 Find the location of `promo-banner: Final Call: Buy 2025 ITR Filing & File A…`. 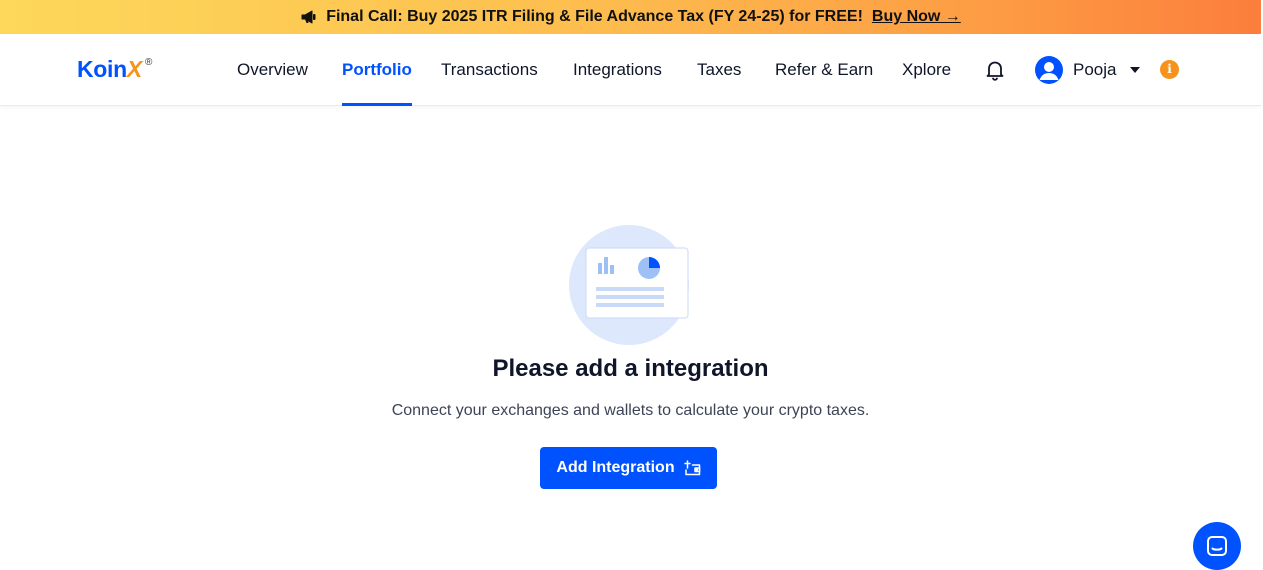

promo-banner: Final Call: Buy 2025 ITR Filing & File A… is located at coordinates (630, 17).